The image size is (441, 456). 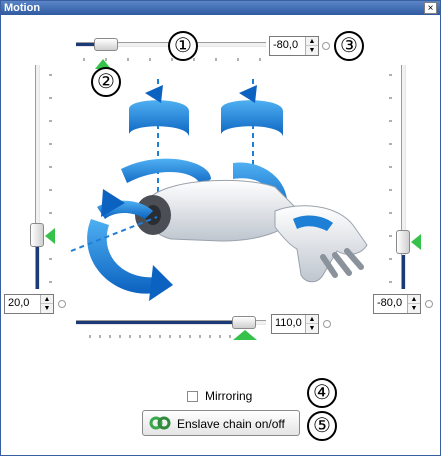 I want to click on chain-link-icon, so click(x=160, y=423).